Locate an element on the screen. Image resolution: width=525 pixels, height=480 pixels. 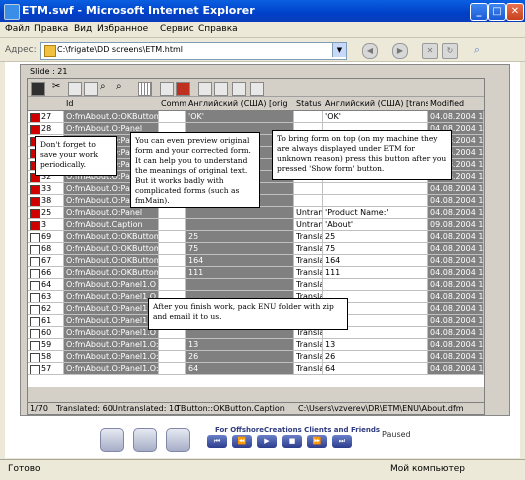
address-dropdown-icon: ▼ is located at coordinates (339, 50).